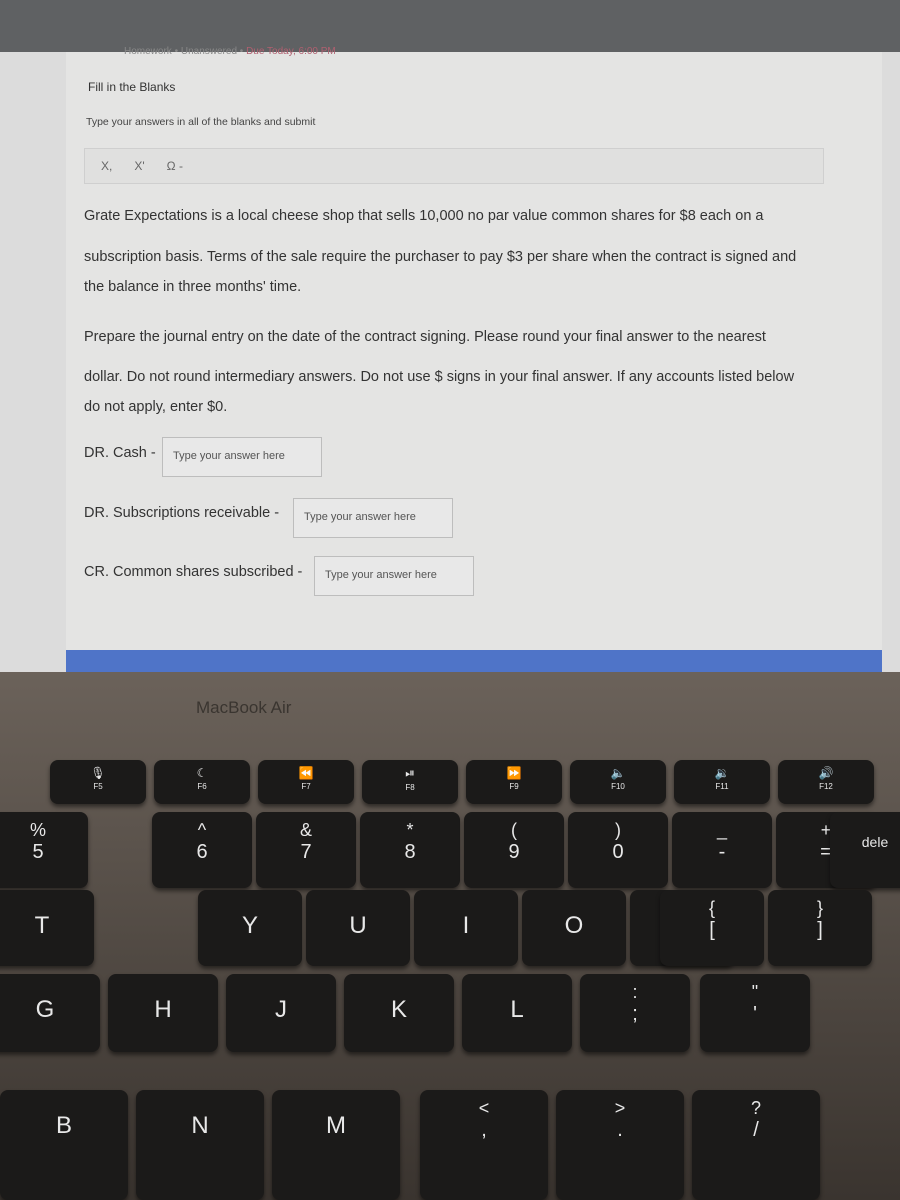 This screenshot has width=900, height=1200. I want to click on due-date: Due Today, 6:00 PM, so click(291, 51).